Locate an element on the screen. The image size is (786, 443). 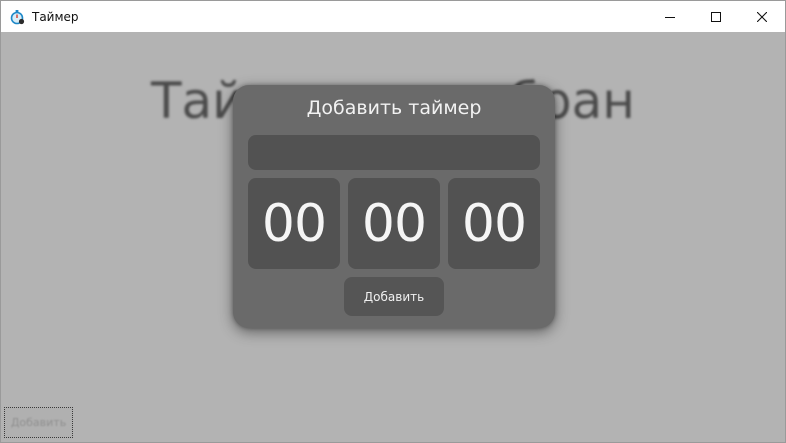
minimize-icon is located at coordinates (670, 17).